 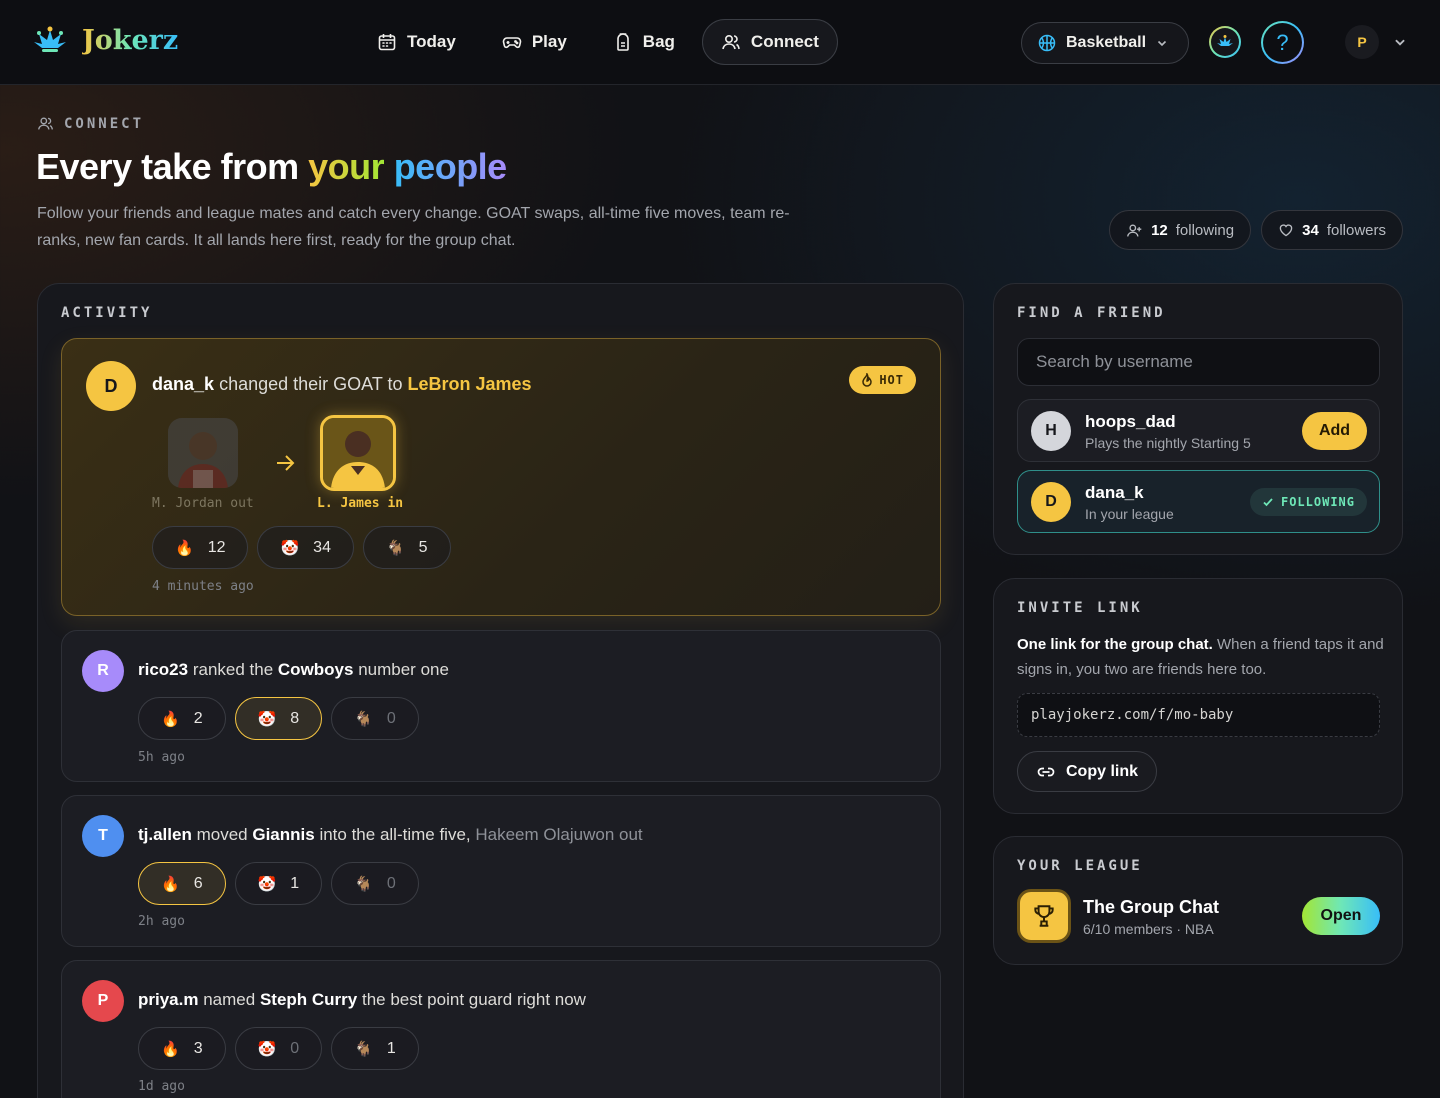 I want to click on copy-link-button: Copy link, so click(x=1087, y=771).